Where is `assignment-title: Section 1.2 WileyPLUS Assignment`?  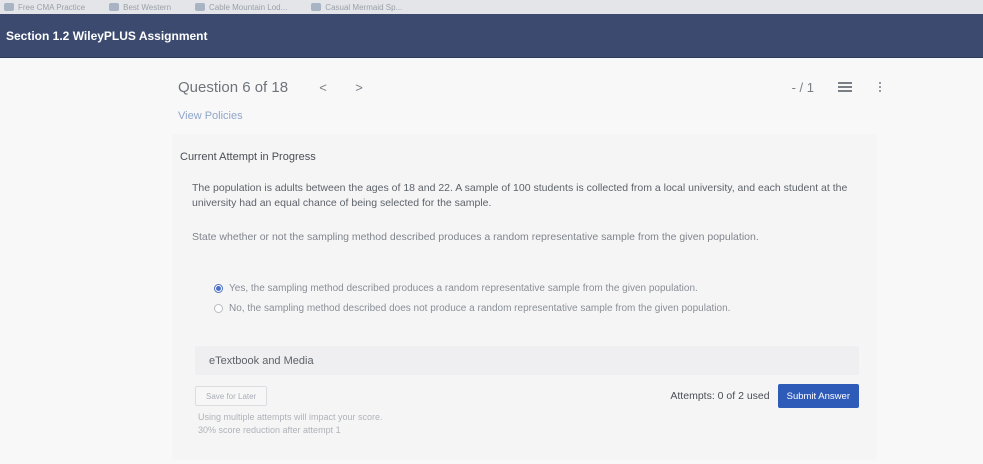
assignment-title: Section 1.2 WileyPLUS Assignment is located at coordinates (107, 35).